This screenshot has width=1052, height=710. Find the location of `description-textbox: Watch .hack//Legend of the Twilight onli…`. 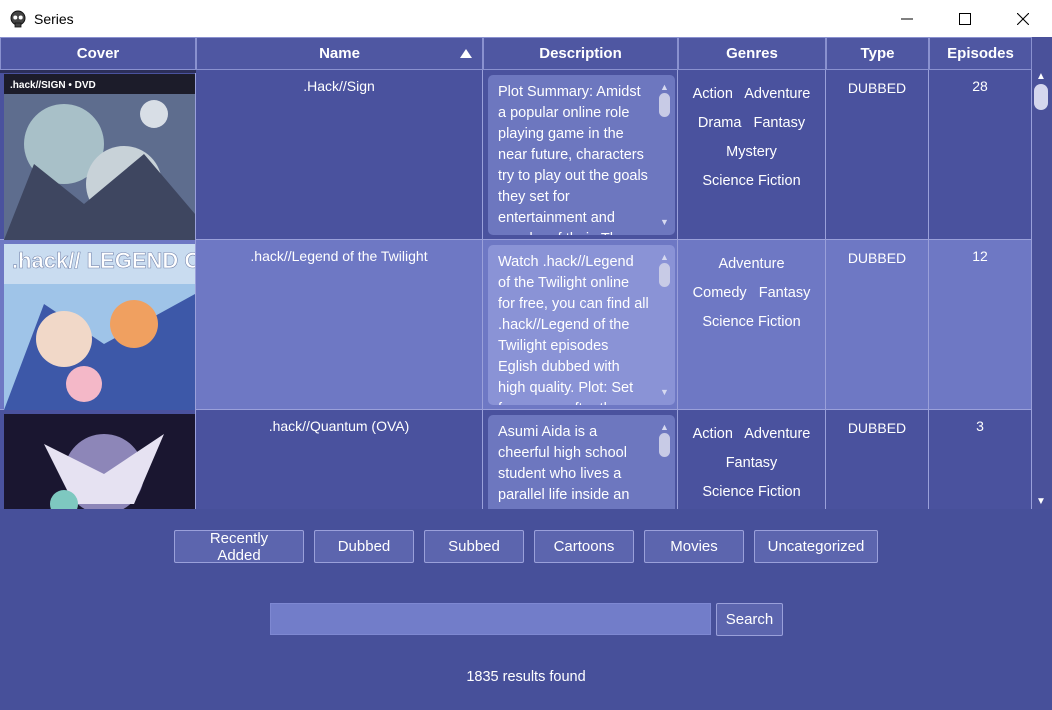

description-textbox: Watch .hack//Legend of the Twilight onli… is located at coordinates (581, 325).